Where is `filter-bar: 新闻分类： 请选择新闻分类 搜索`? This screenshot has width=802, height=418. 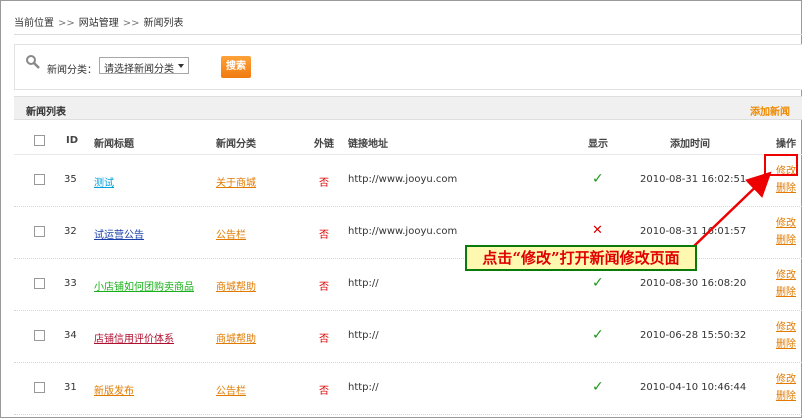
filter-bar: 新闻分类： 请选择新闻分类 搜索 is located at coordinates (408, 67).